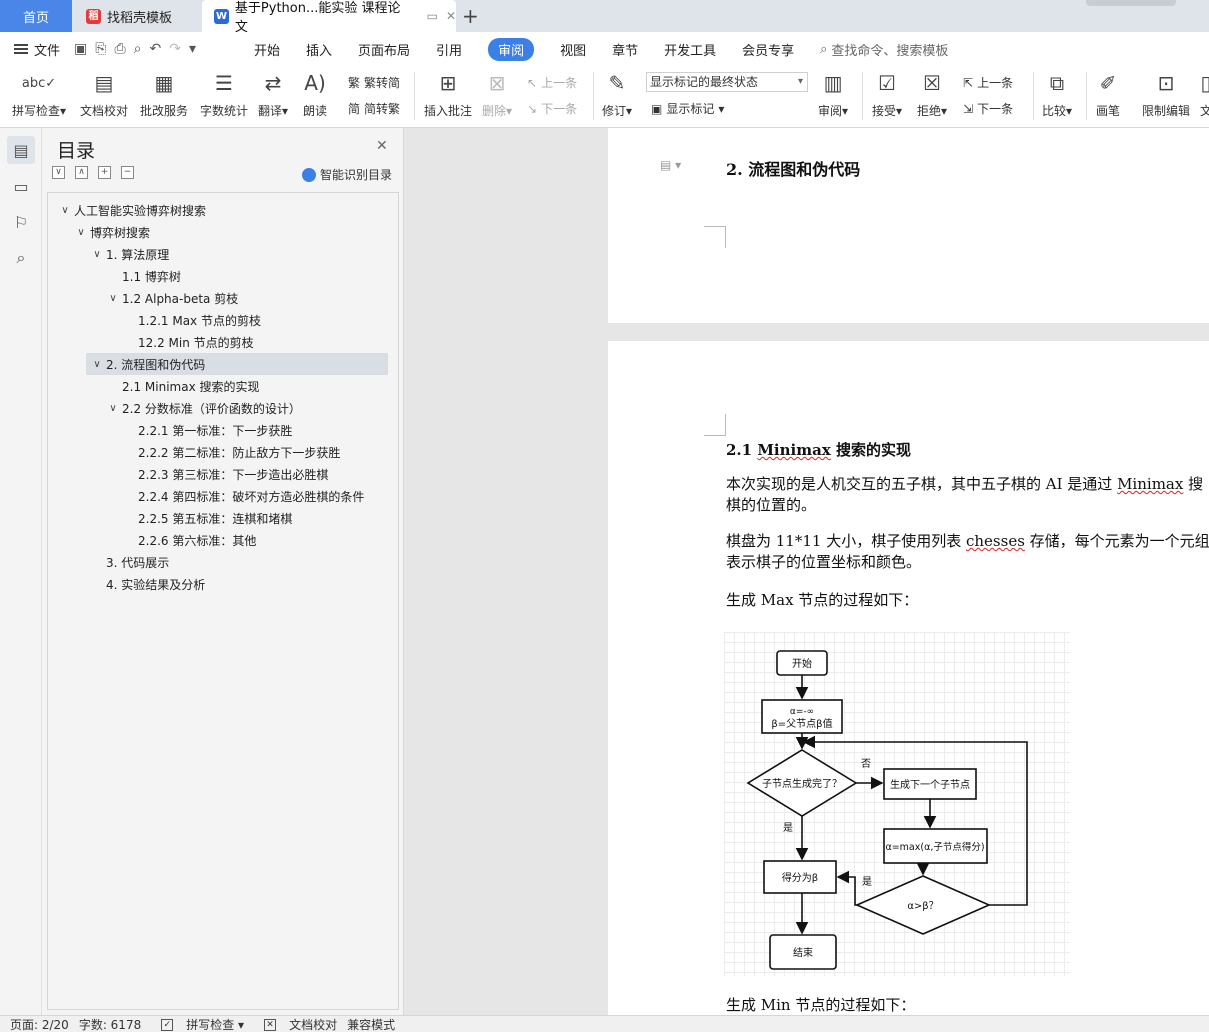 This screenshot has height=1032, width=1209. Describe the element at coordinates (687, 108) in the screenshot. I see `show-markup-button: ▣ 显示标记 ▾` at that location.